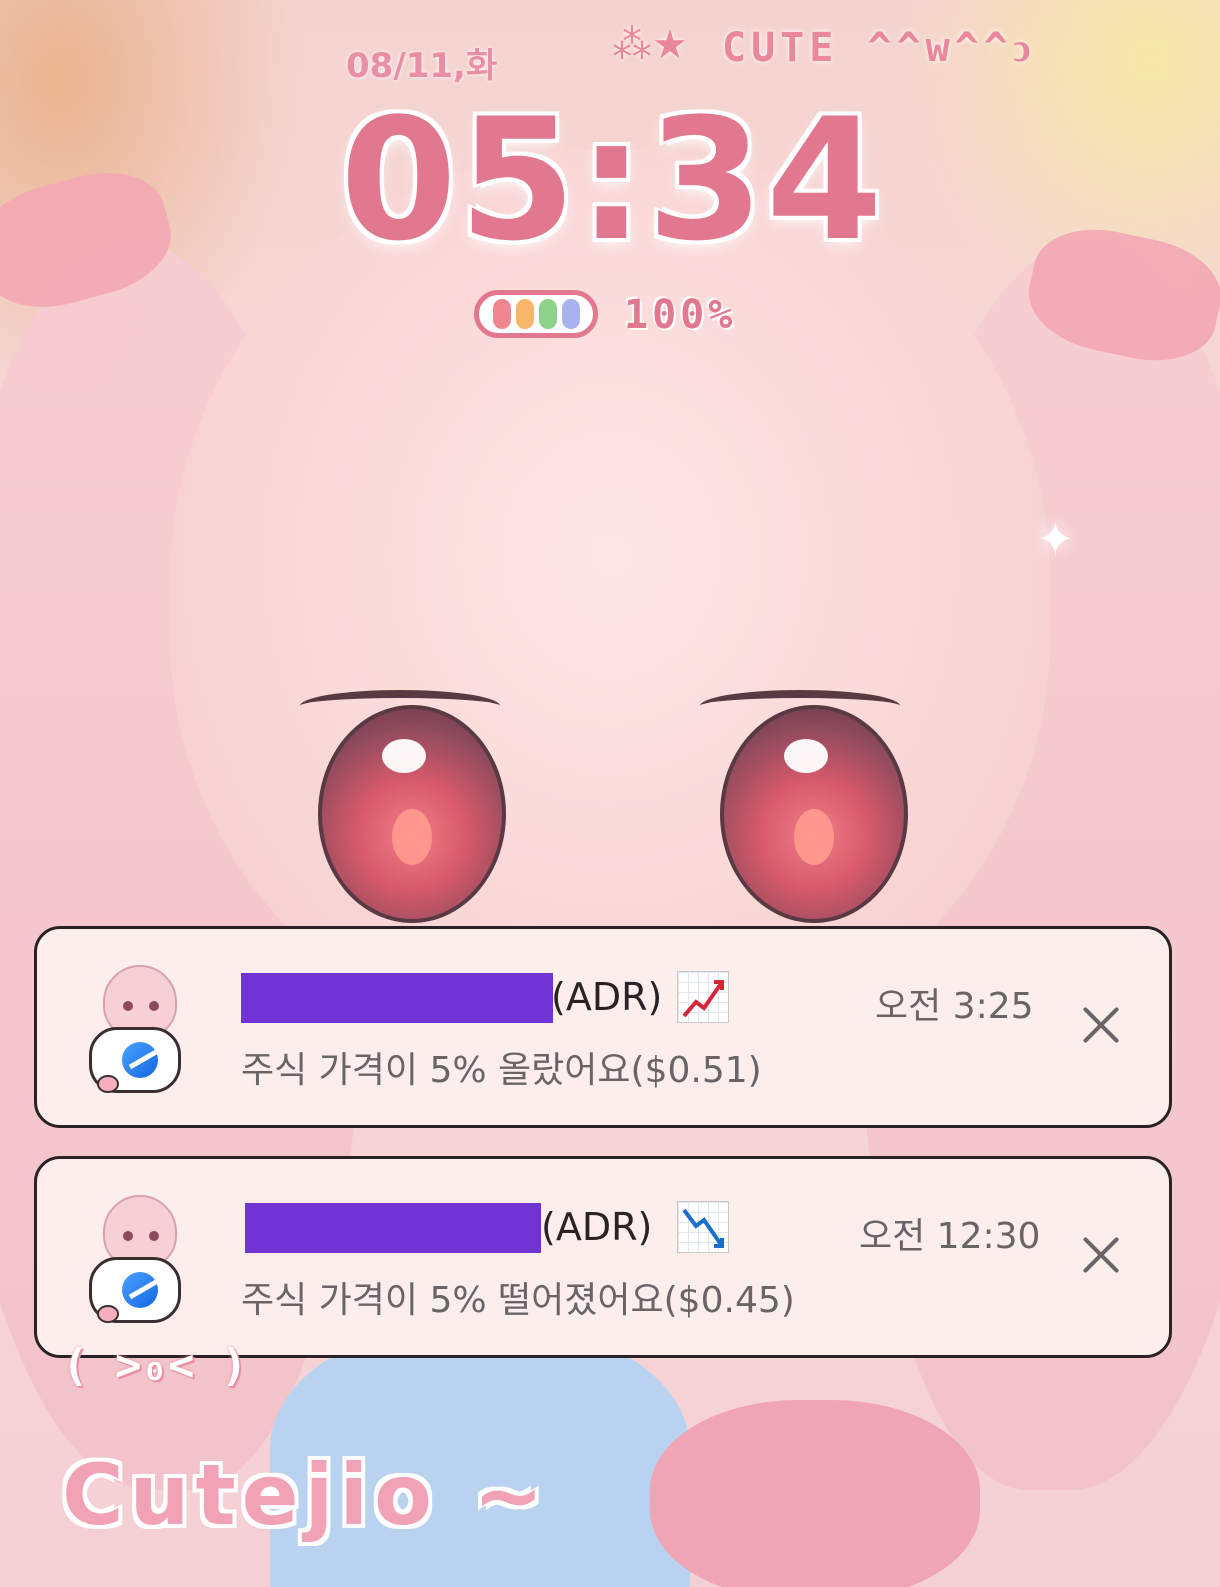  I want to click on eye-right, so click(814, 814).